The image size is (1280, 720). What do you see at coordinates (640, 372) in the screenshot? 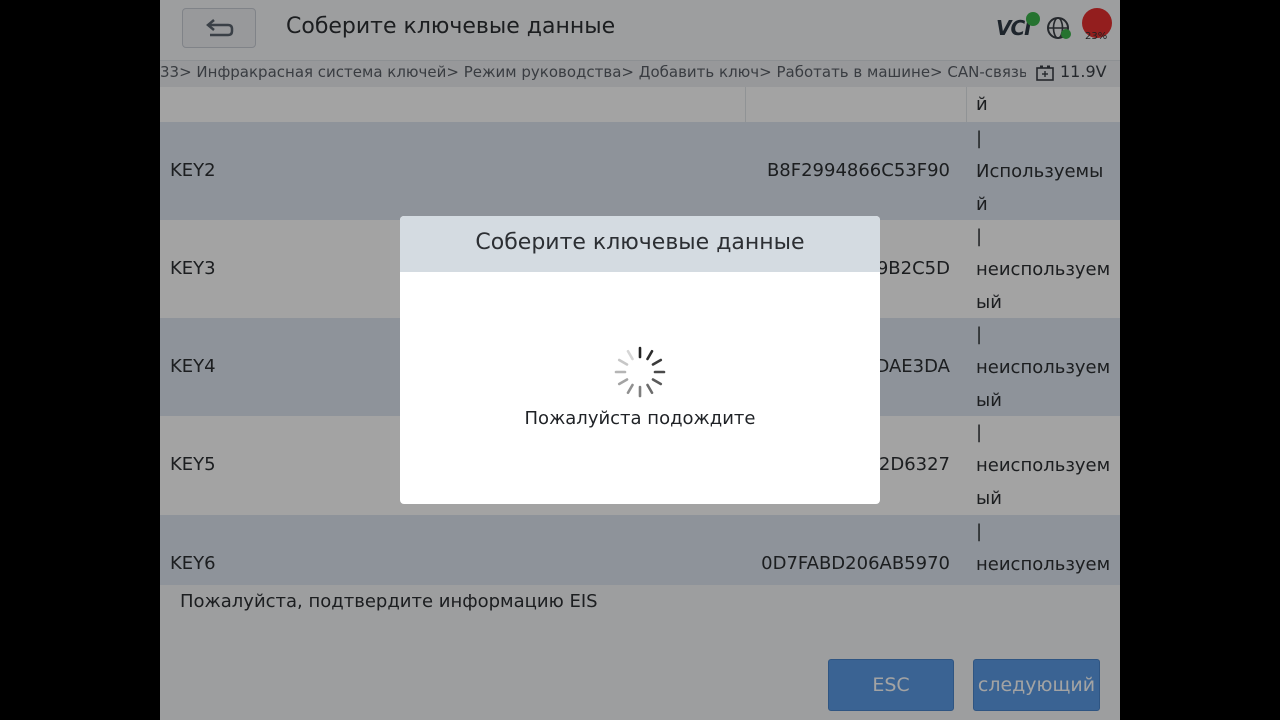
I see `loading-spinner-icon` at bounding box center [640, 372].